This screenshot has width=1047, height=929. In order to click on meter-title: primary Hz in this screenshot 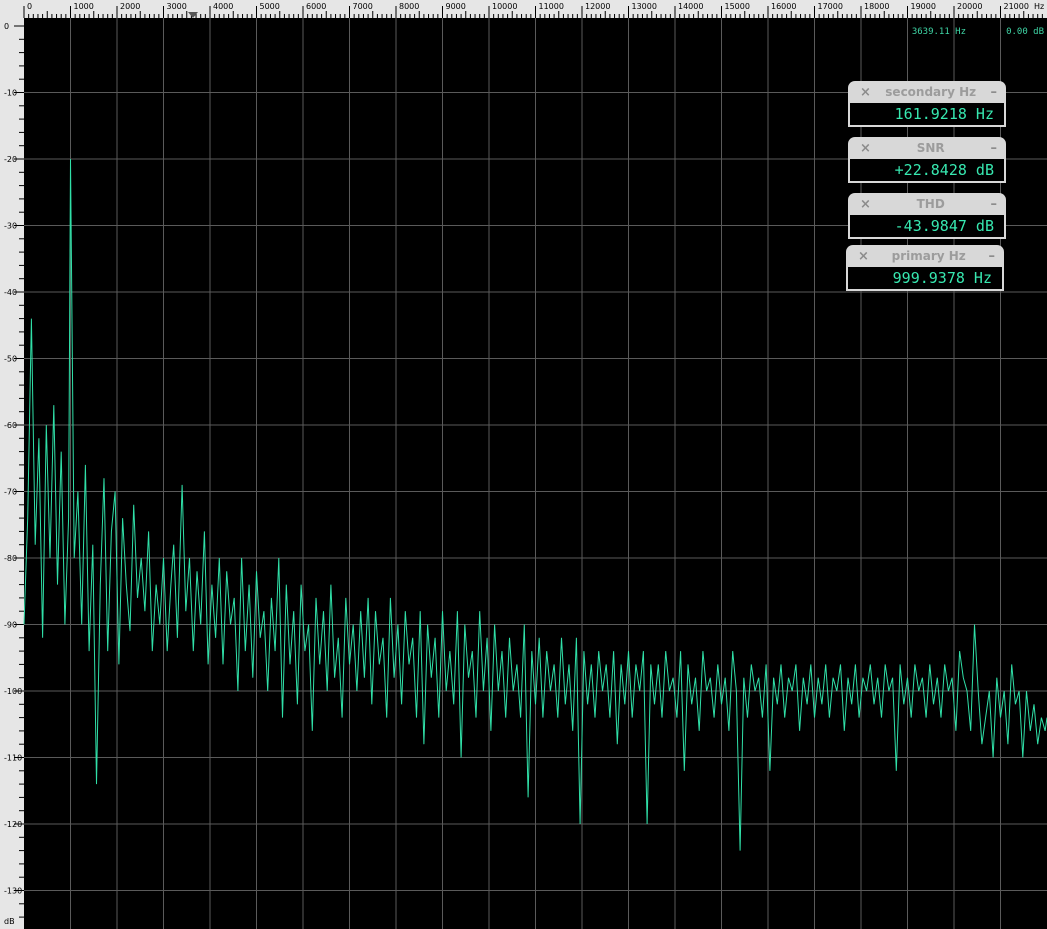, I will do `click(928, 256)`.